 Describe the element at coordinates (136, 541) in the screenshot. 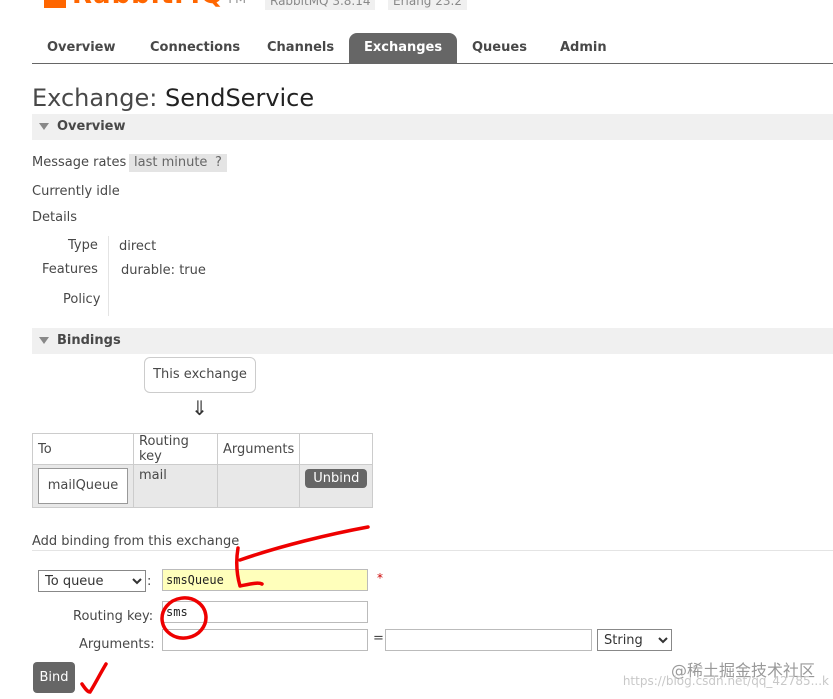

I see `add-binding-heading: Add binding from this exchange` at that location.